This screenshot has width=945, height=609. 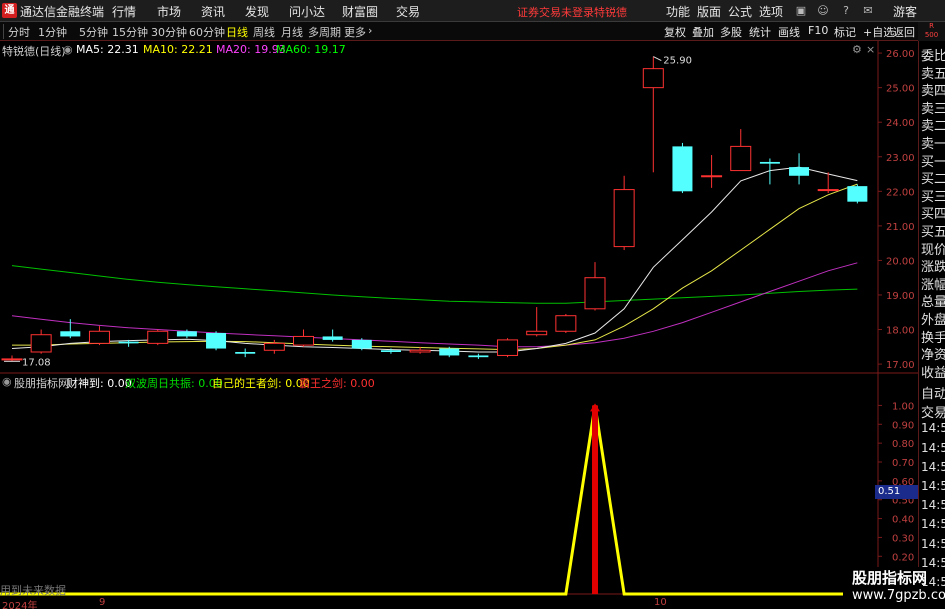 What do you see at coordinates (933, 268) in the screenshot?
I see `quote-label: 涨跌` at bounding box center [933, 268].